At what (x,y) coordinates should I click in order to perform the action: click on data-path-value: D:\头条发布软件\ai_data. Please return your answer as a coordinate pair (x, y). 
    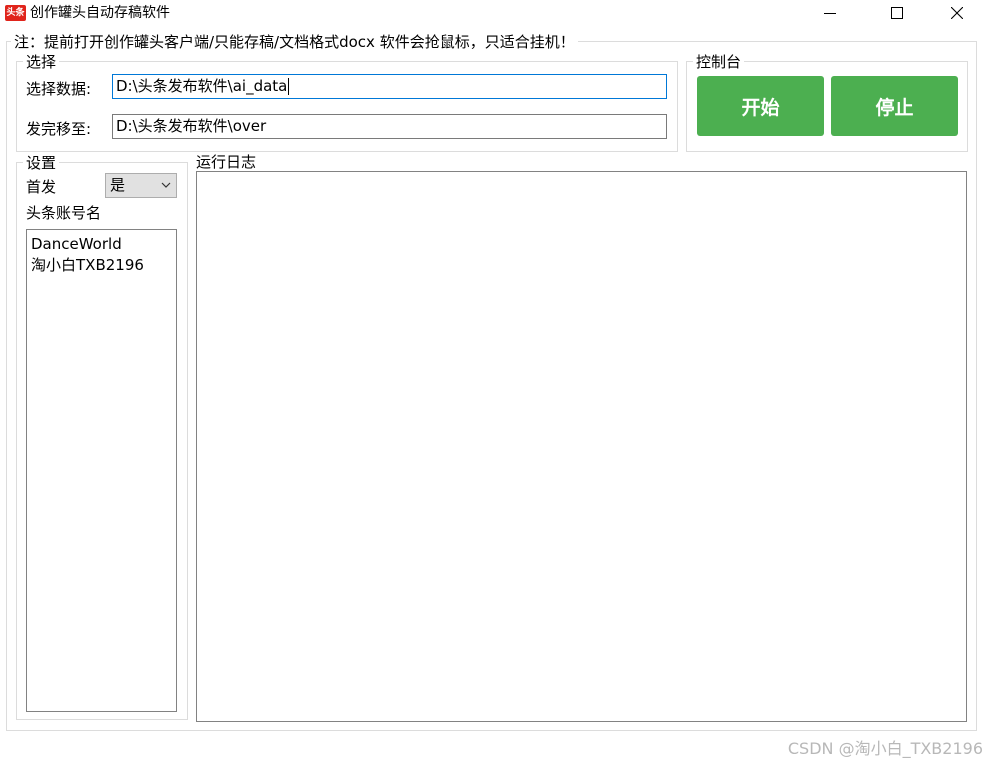
    Looking at the image, I should click on (202, 86).